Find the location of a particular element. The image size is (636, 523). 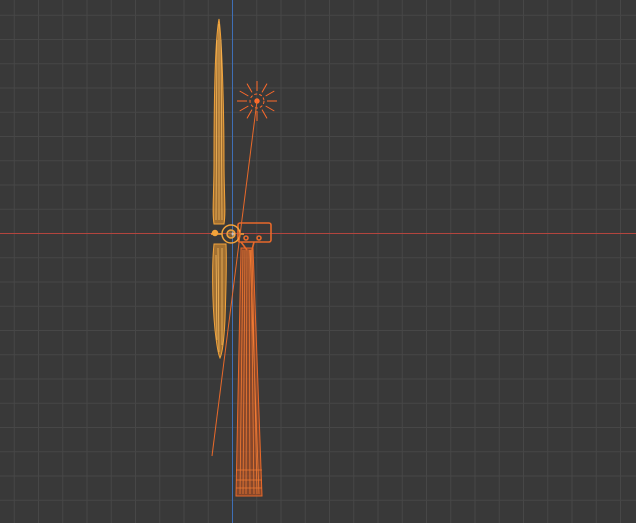

origin-point is located at coordinates (233, 234).